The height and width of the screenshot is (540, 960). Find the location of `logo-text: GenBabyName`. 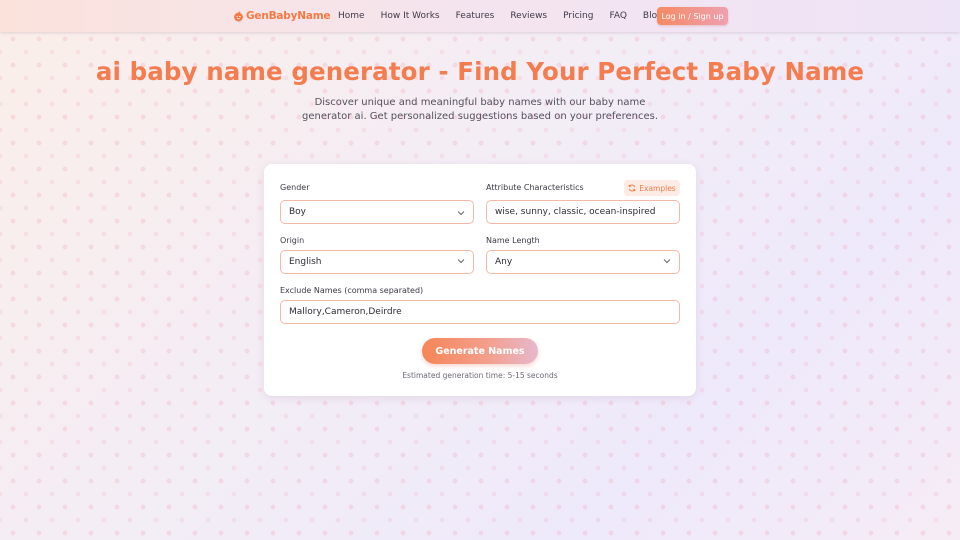

logo-text: GenBabyName is located at coordinates (288, 16).